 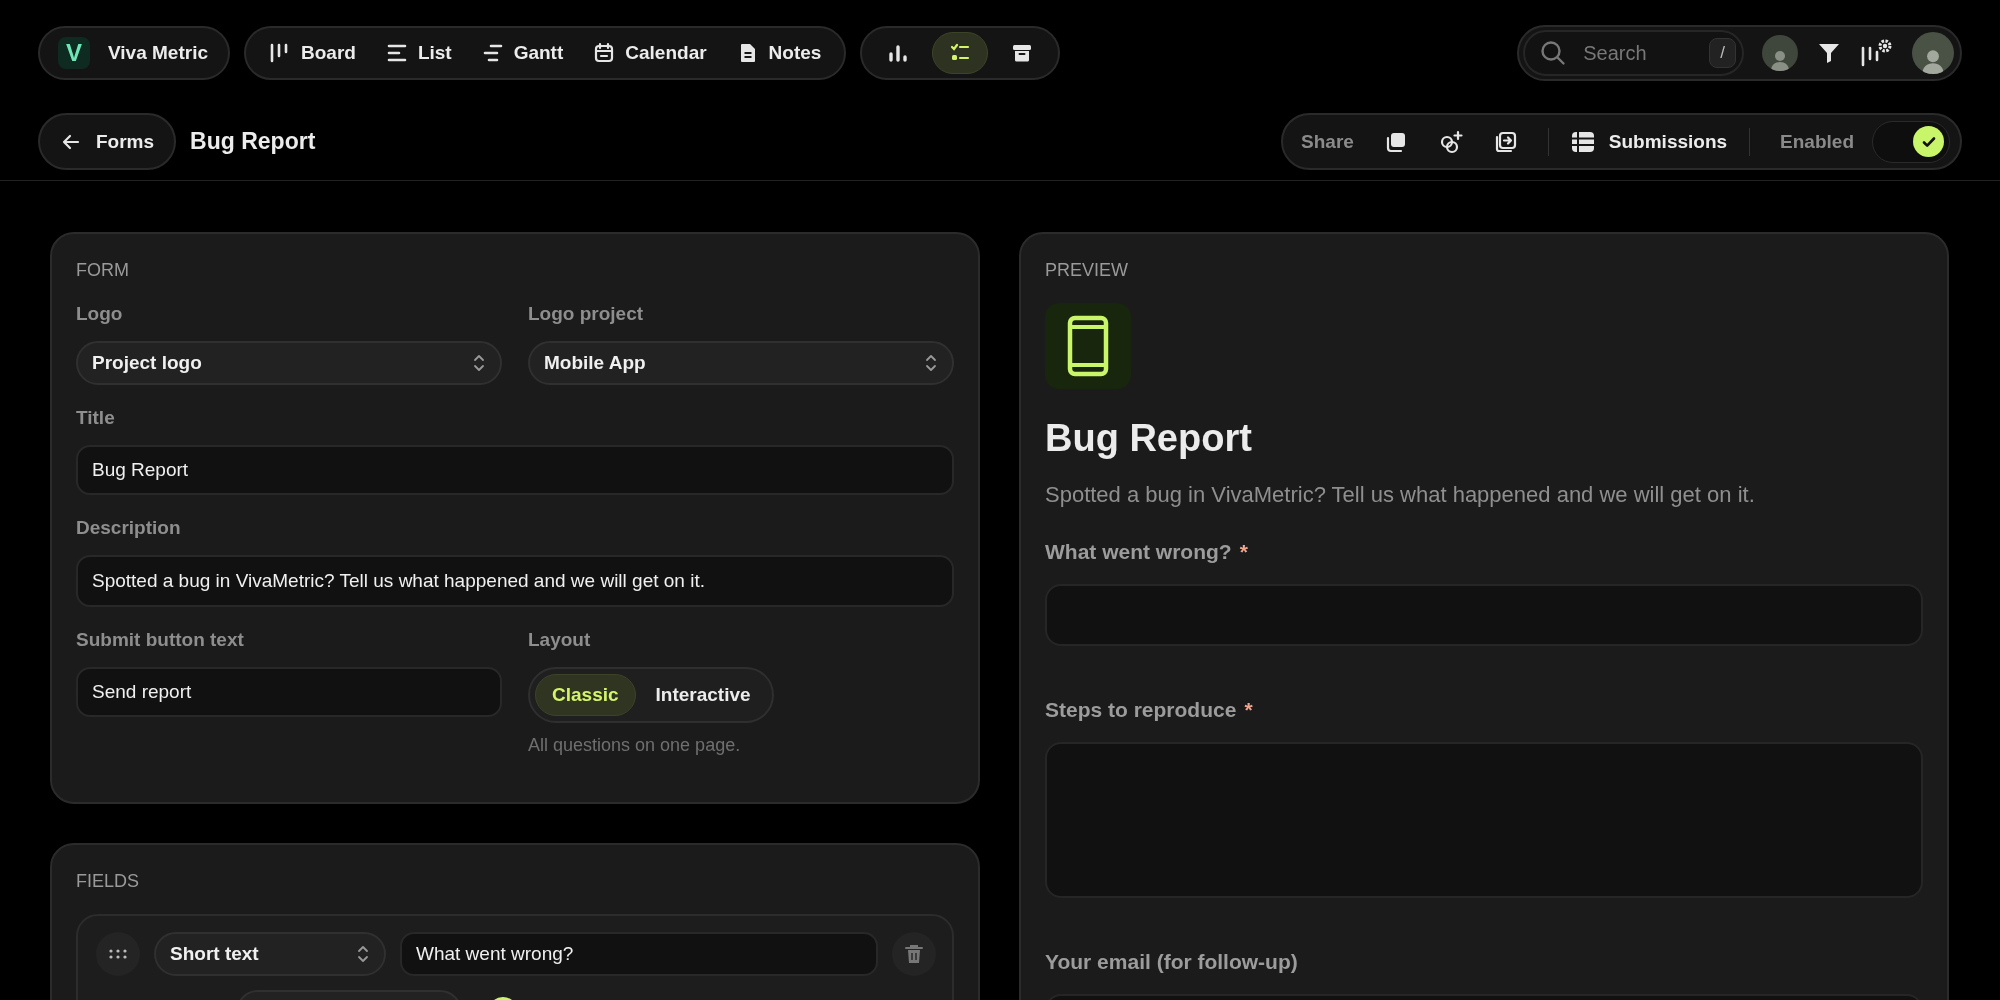 I want to click on share-label: Share, so click(x=1327, y=141).